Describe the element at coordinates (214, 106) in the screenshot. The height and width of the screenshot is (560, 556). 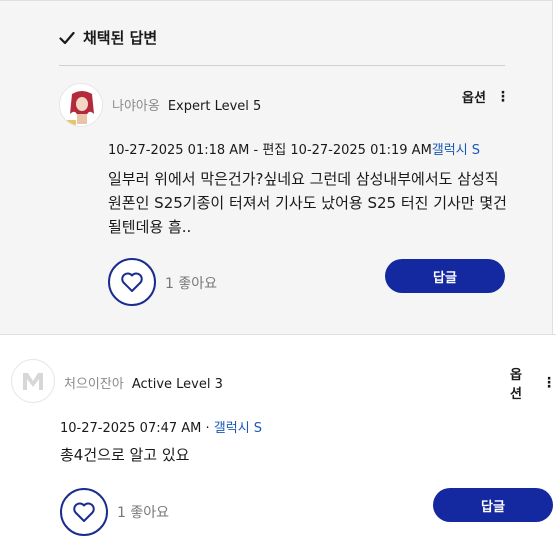
I see `author-rank: Expert Level 5` at that location.